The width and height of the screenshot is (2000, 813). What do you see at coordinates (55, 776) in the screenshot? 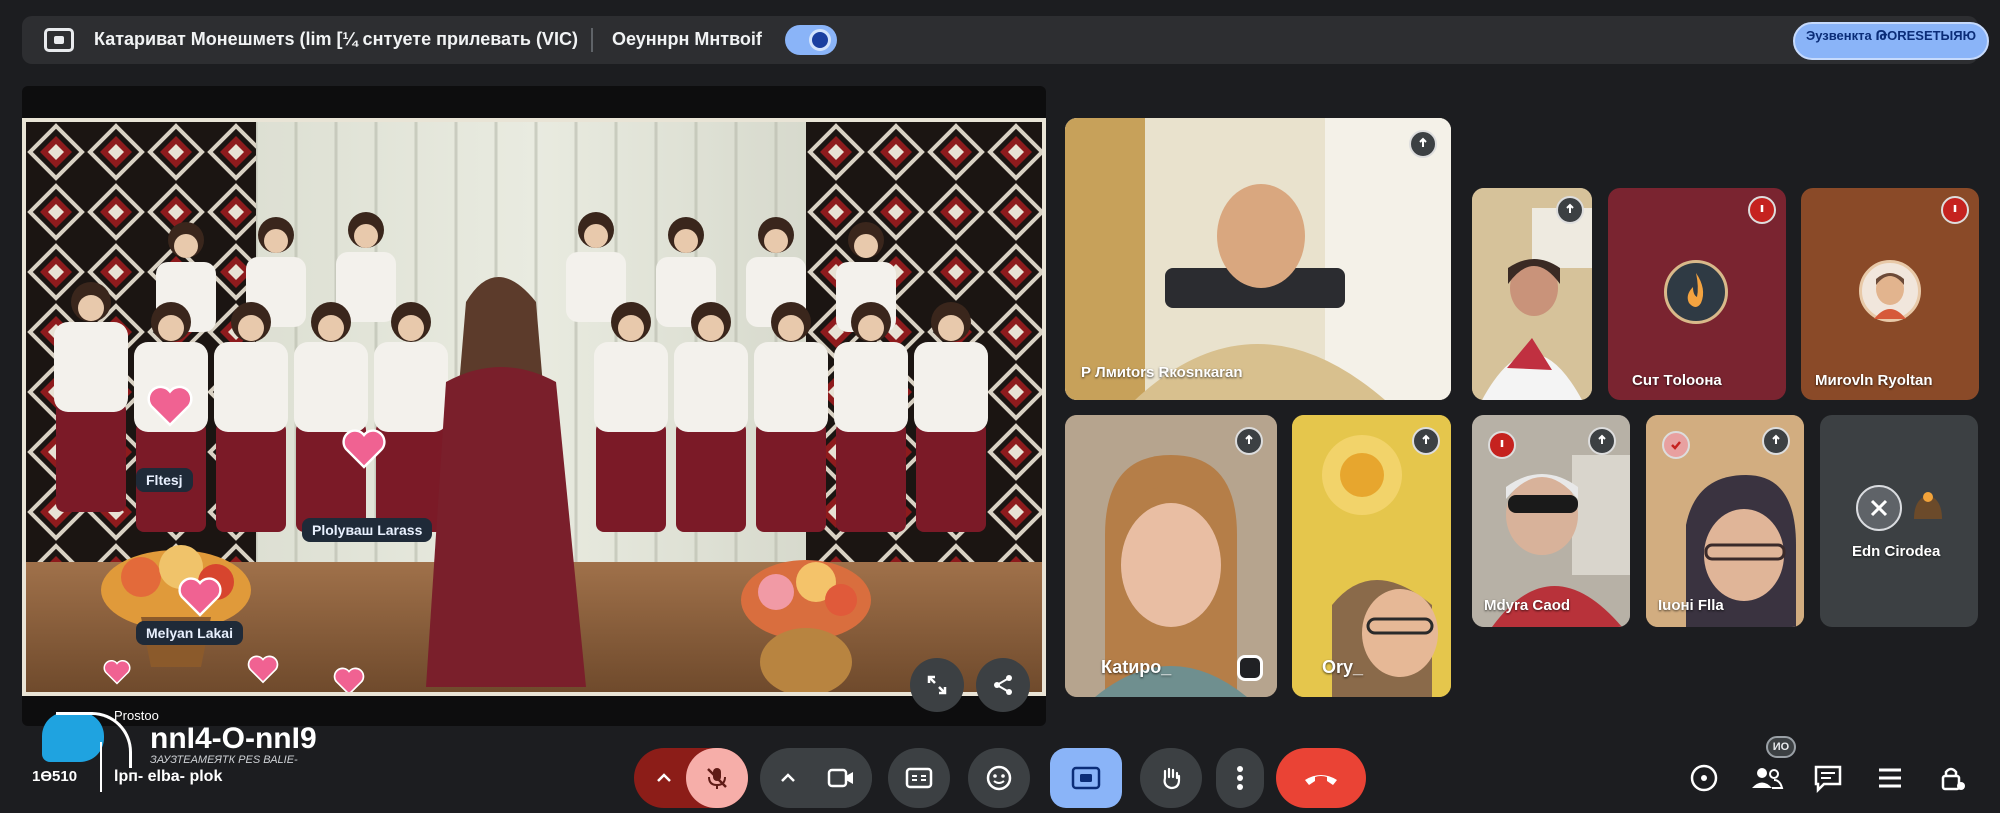
I see `logo-left-code: 1Ө510` at bounding box center [55, 776].